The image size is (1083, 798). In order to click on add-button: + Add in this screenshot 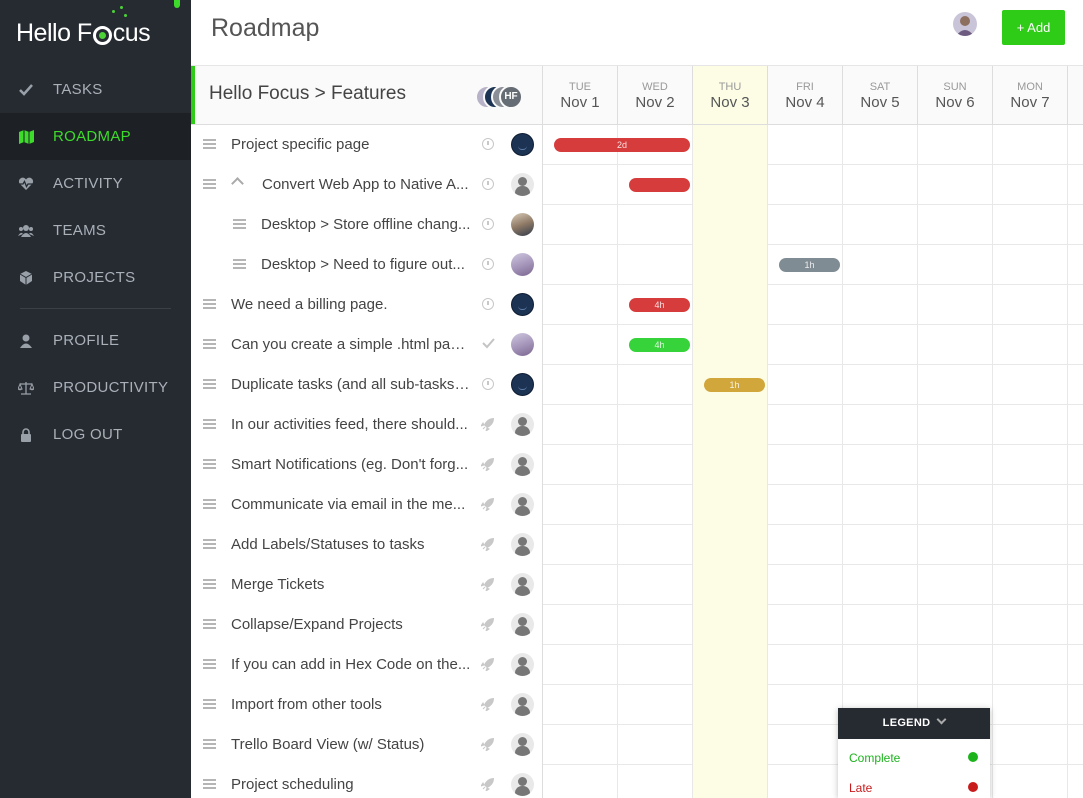, I will do `click(1033, 27)`.